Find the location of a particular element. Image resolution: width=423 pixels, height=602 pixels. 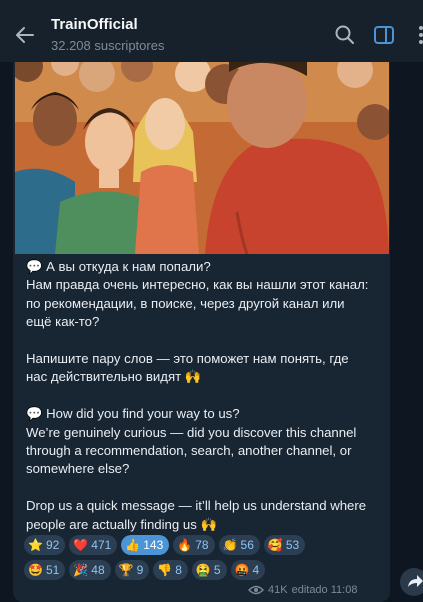

reaction-chip: 🤮 5 is located at coordinates (209, 570).